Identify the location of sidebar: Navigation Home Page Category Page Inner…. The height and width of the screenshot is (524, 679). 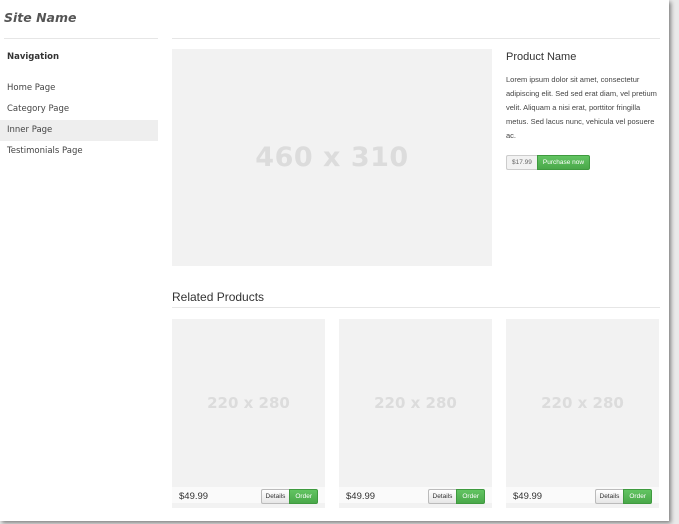
(79, 100).